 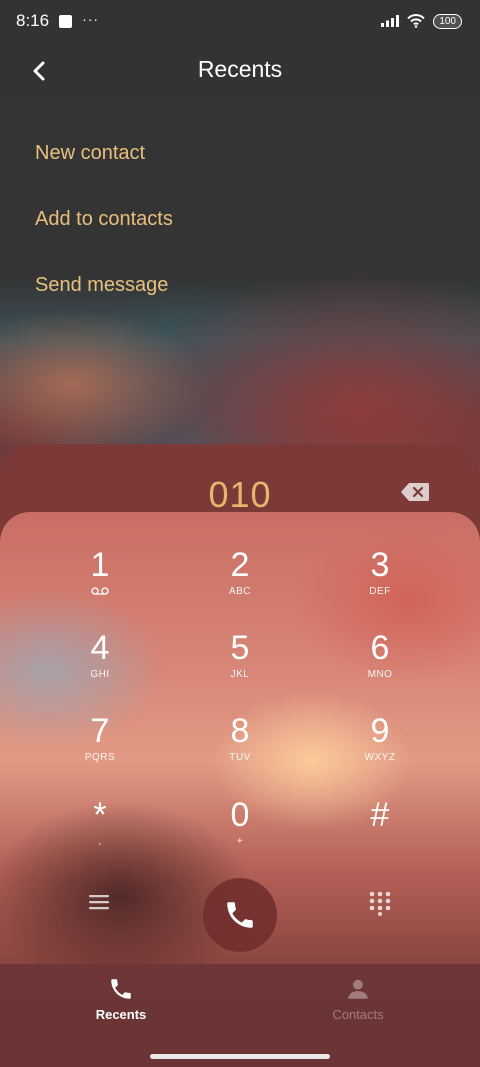 I want to click on tab-contacts: Contacts, so click(x=358, y=999).